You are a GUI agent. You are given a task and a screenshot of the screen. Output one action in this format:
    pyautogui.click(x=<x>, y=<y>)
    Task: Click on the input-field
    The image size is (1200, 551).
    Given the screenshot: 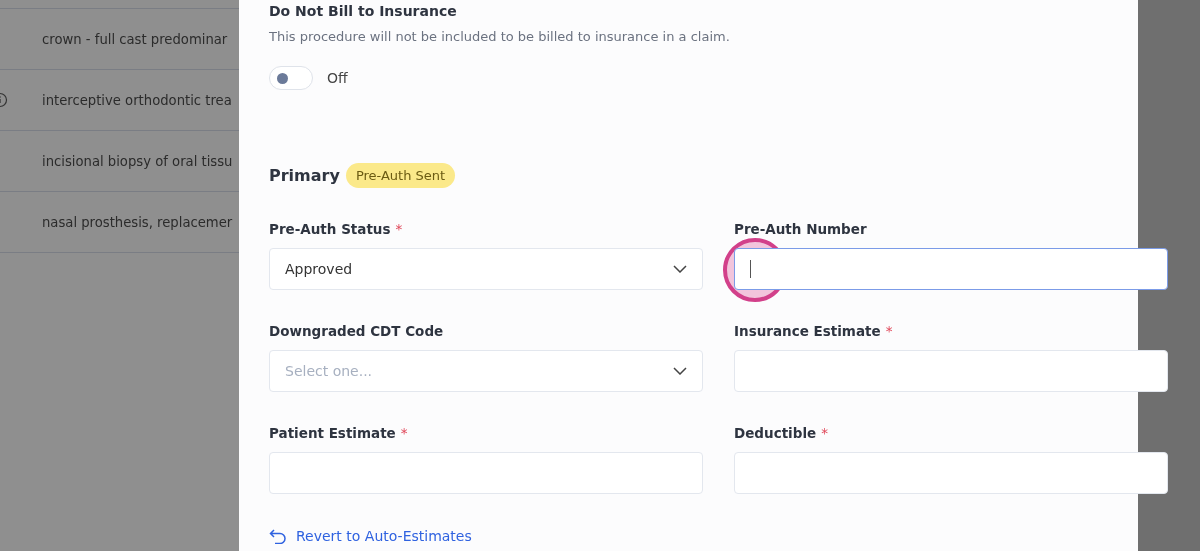 What is the action you would take?
    pyautogui.click(x=951, y=269)
    